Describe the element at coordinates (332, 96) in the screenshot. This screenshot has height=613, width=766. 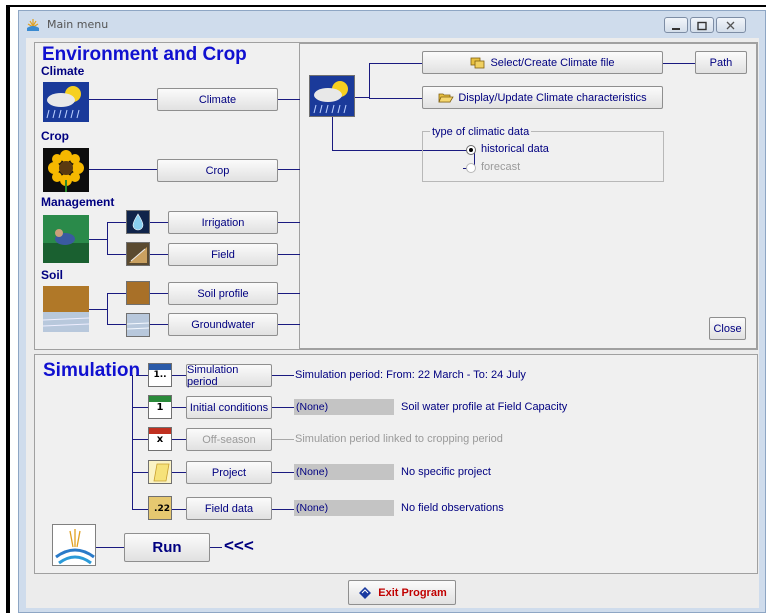
I see `climate-panel-icon` at that location.